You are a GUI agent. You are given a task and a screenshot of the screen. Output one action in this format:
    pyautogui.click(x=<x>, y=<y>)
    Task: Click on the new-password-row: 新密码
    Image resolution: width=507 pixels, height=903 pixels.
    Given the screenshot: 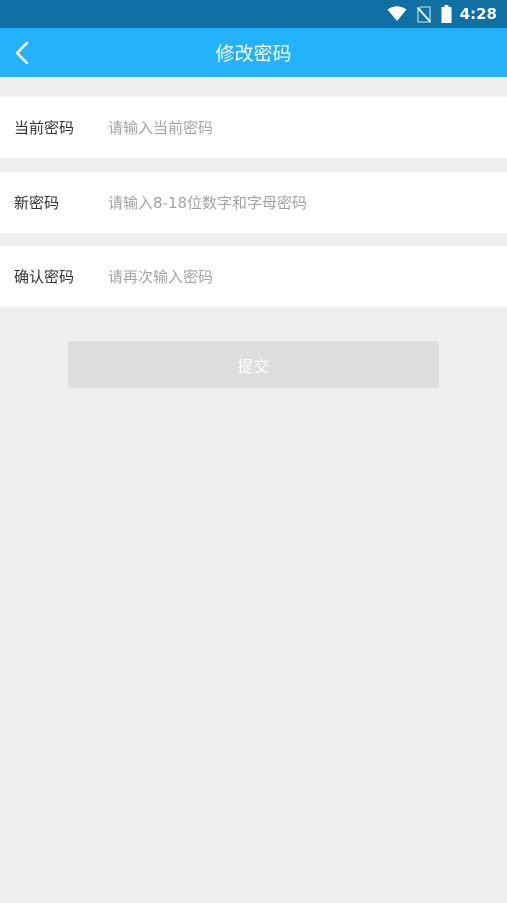 What is the action you would take?
    pyautogui.click(x=253, y=202)
    